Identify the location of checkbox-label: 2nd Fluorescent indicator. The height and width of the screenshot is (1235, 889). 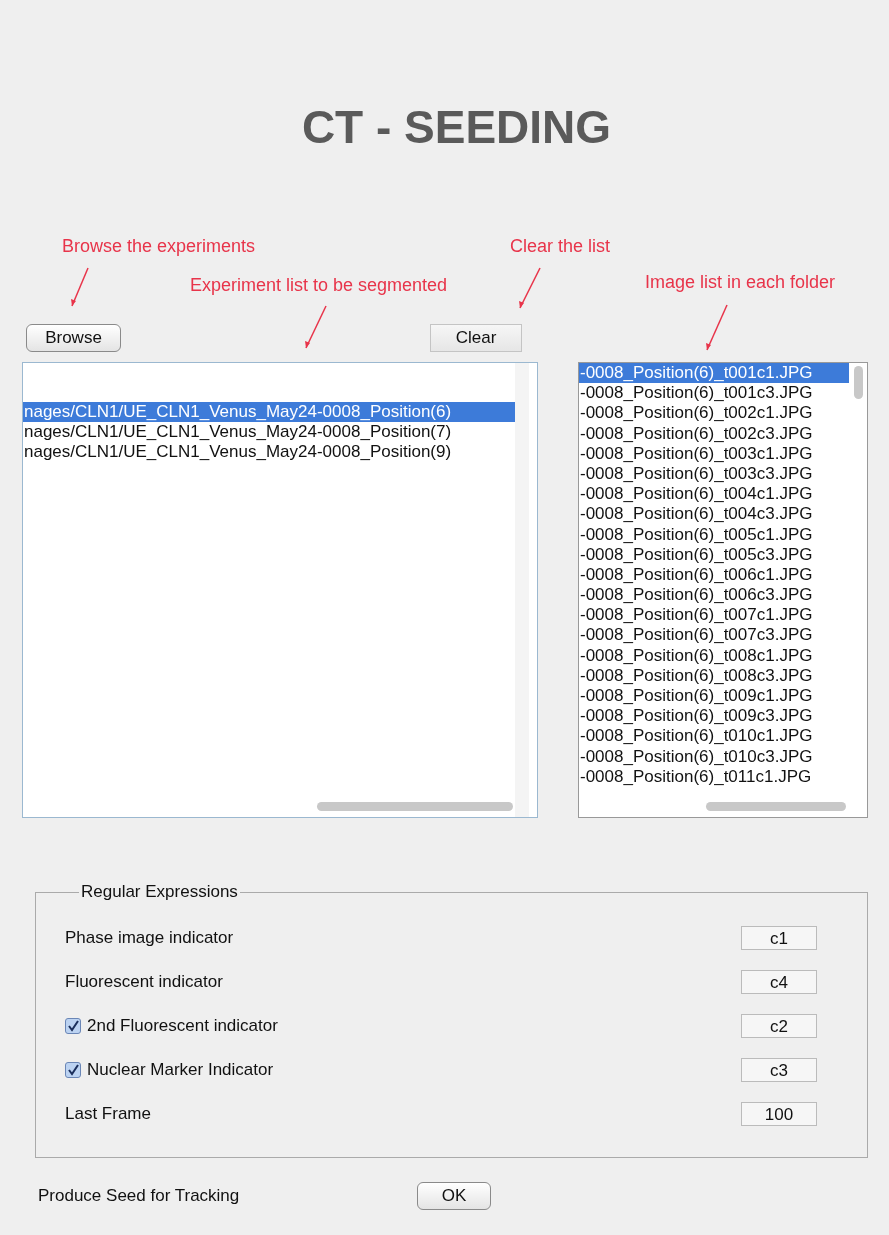
(182, 1026).